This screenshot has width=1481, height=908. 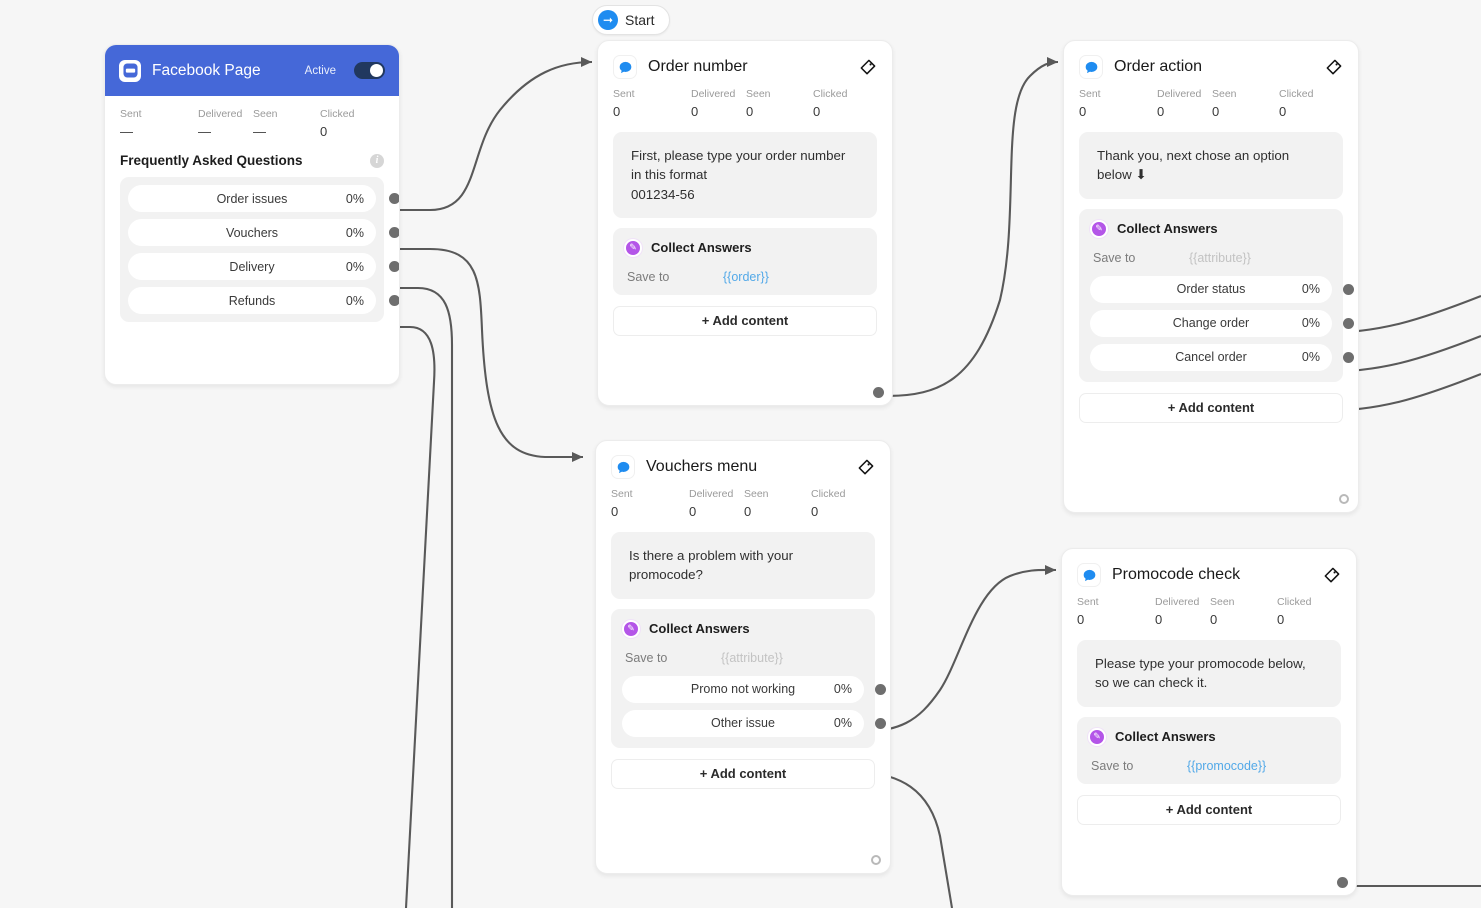 I want to click on output-port-promo-not-working, so click(x=880, y=689).